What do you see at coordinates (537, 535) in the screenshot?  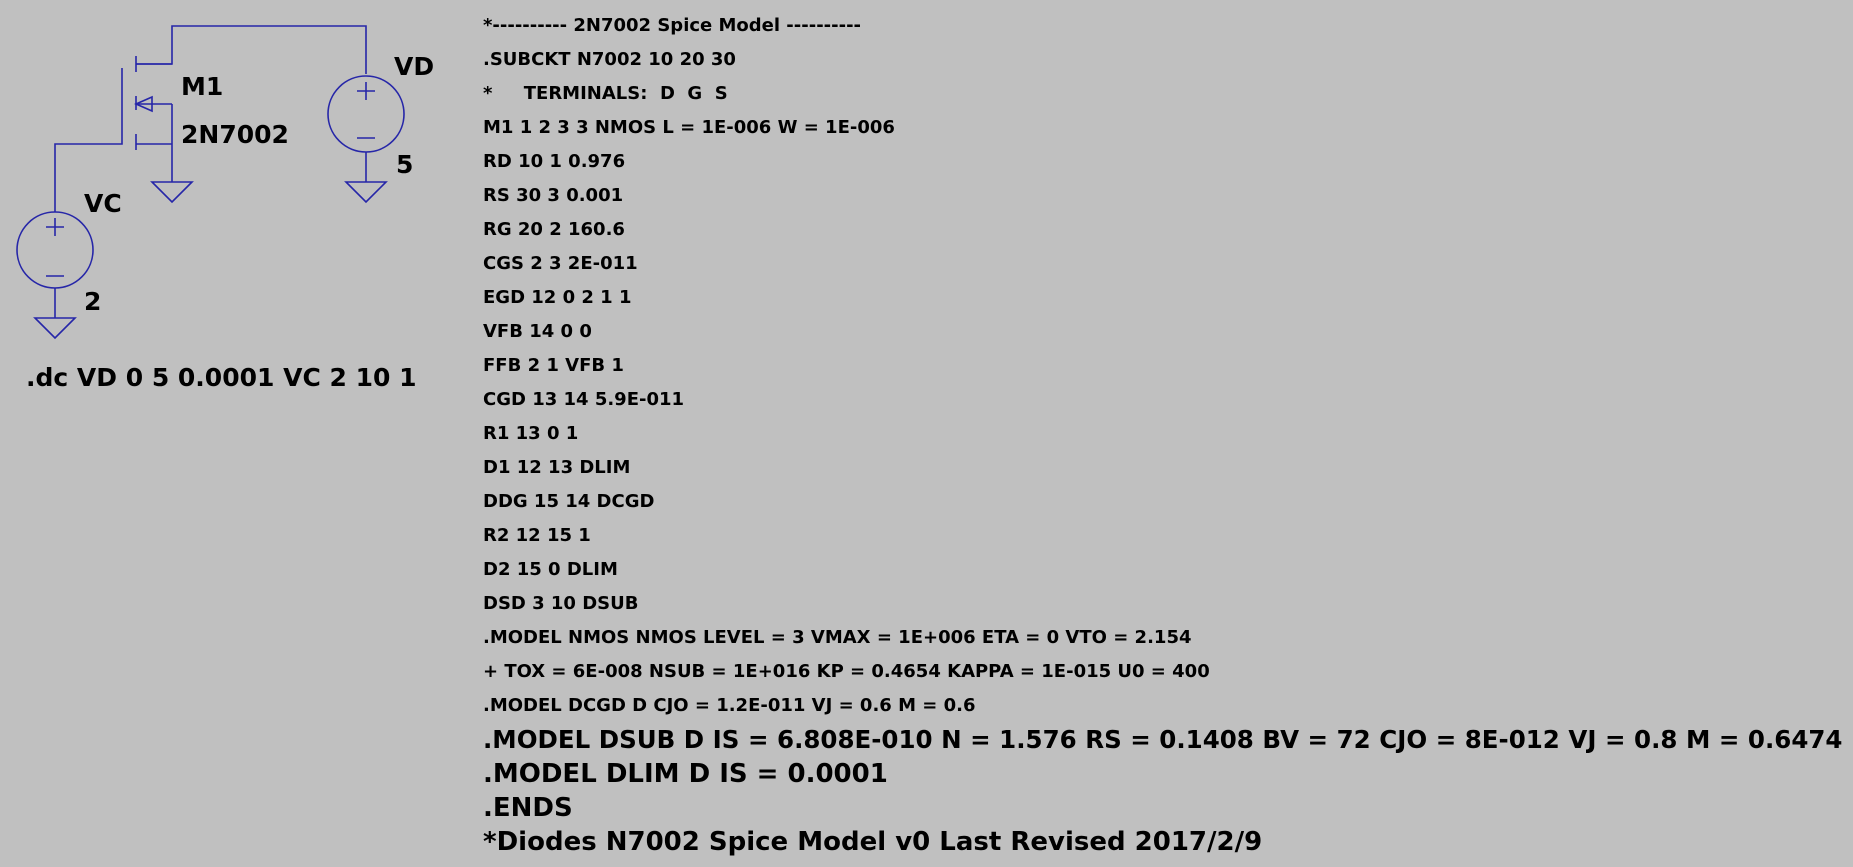 I see `netlist-line: R2 12 15 1` at bounding box center [537, 535].